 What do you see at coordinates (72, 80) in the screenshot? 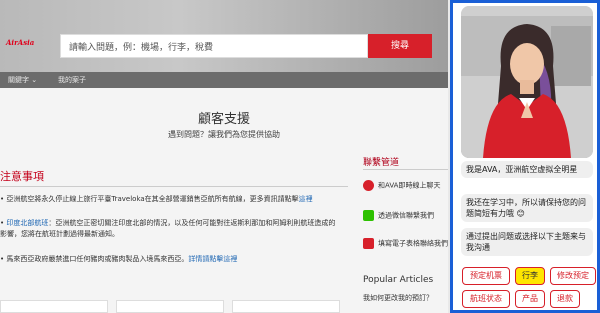
I see `subnav-item-my-cases: 我的案子` at bounding box center [72, 80].